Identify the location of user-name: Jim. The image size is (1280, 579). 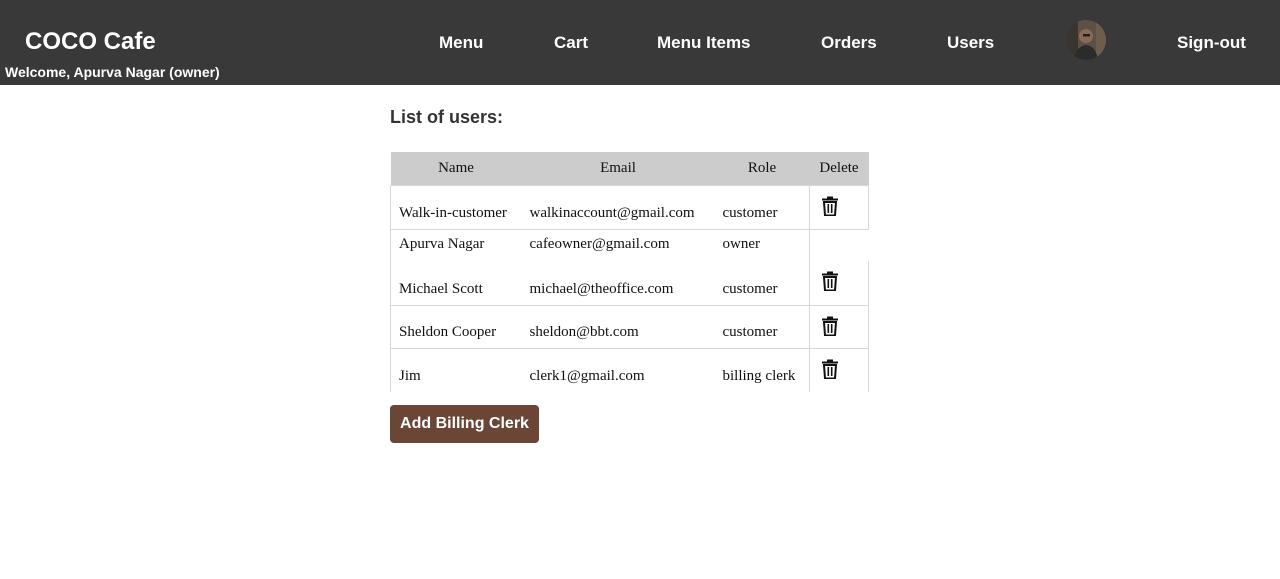
(456, 369).